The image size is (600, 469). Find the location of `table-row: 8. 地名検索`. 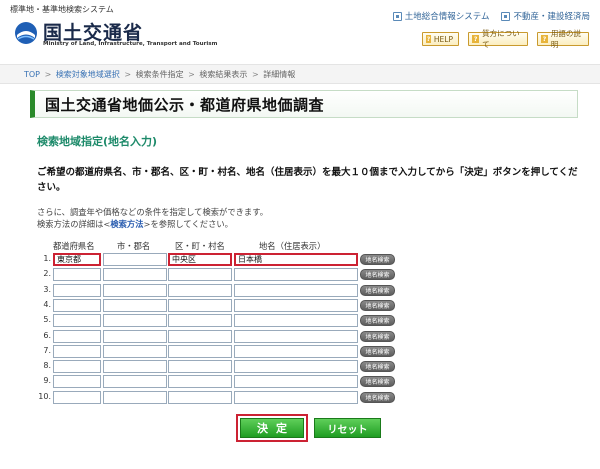

table-row: 8. 地名検索 is located at coordinates (214, 367).